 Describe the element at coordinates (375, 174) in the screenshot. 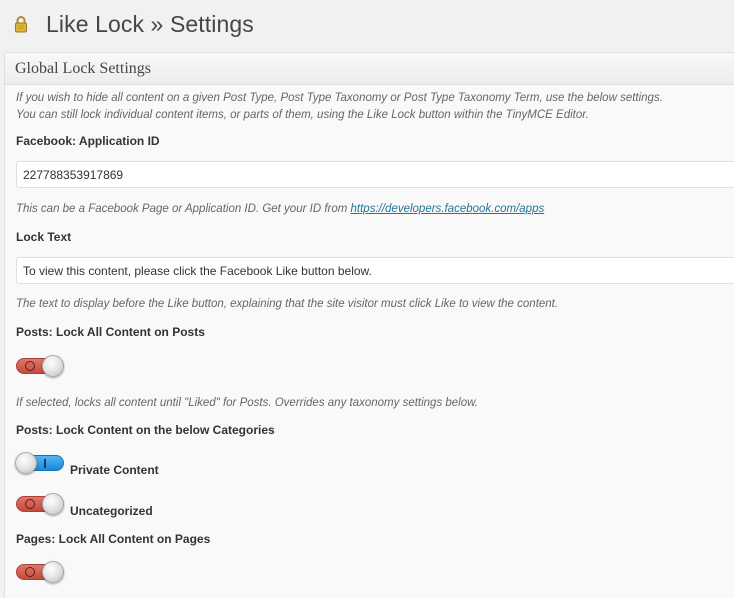

I see `facebook-app-id-input` at that location.